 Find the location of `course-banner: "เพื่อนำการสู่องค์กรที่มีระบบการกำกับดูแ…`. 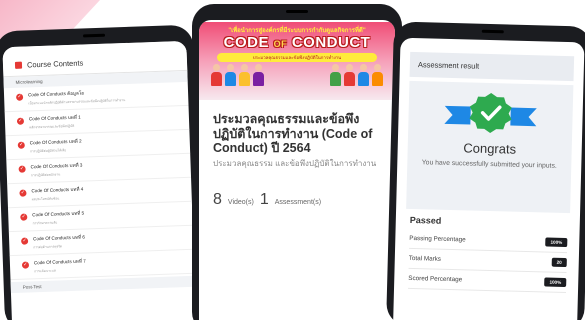

course-banner: "เพื่อนำการสู่องค์กรที่มีระบบการกำกับดูแ… is located at coordinates (297, 61).